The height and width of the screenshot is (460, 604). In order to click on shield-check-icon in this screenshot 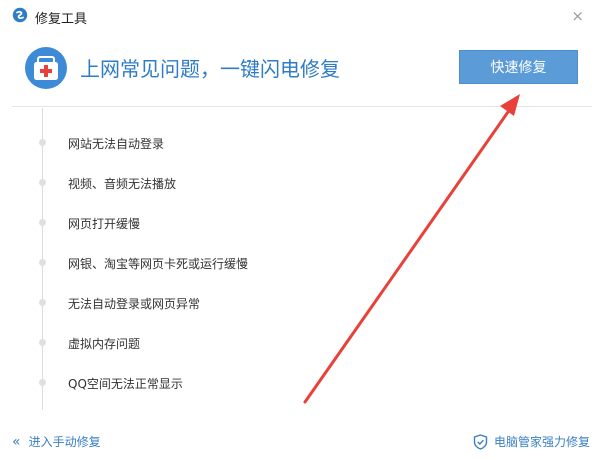, I will do `click(480, 441)`.